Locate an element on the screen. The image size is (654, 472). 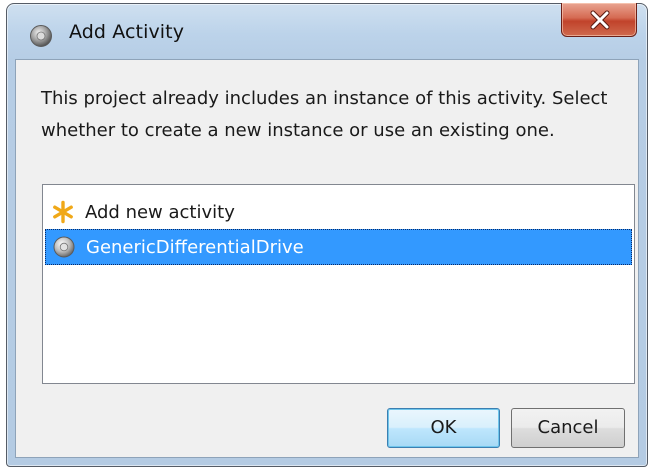
window-title: Add Activity is located at coordinates (127, 32).